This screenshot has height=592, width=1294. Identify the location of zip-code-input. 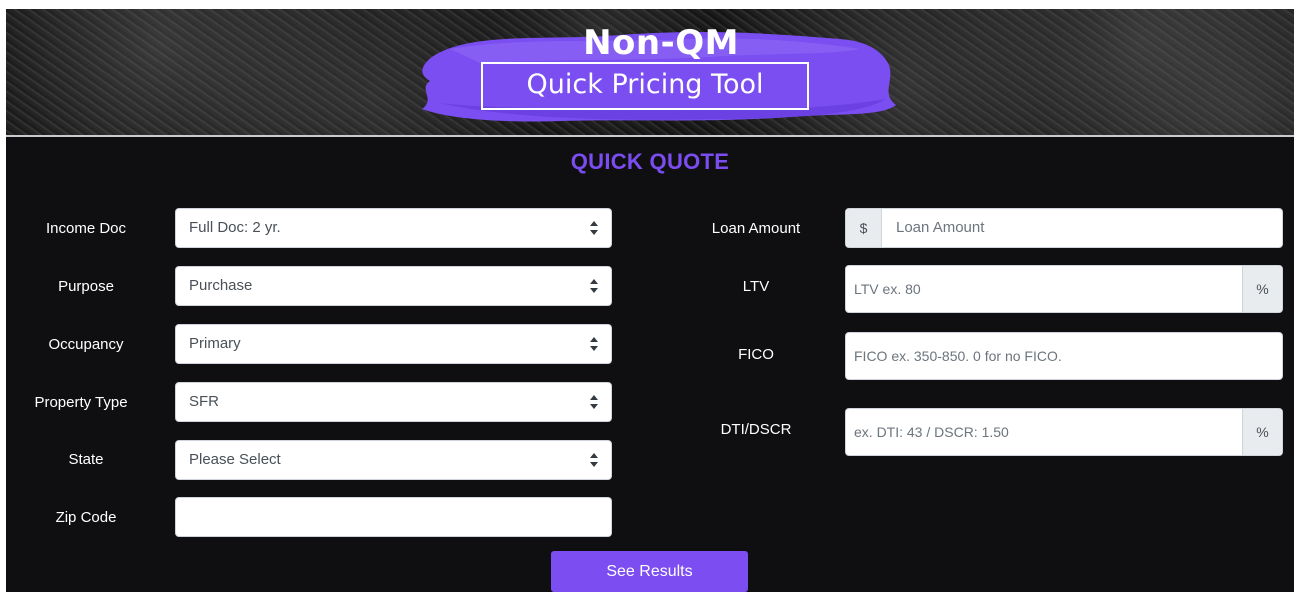
(393, 517).